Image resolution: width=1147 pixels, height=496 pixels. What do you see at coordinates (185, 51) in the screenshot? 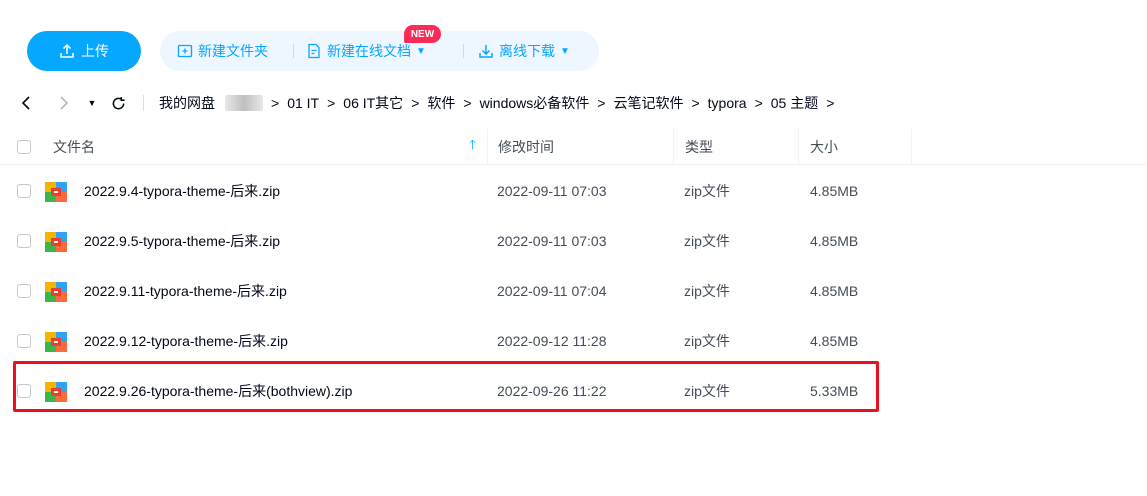
I see `folder-plus-icon` at bounding box center [185, 51].